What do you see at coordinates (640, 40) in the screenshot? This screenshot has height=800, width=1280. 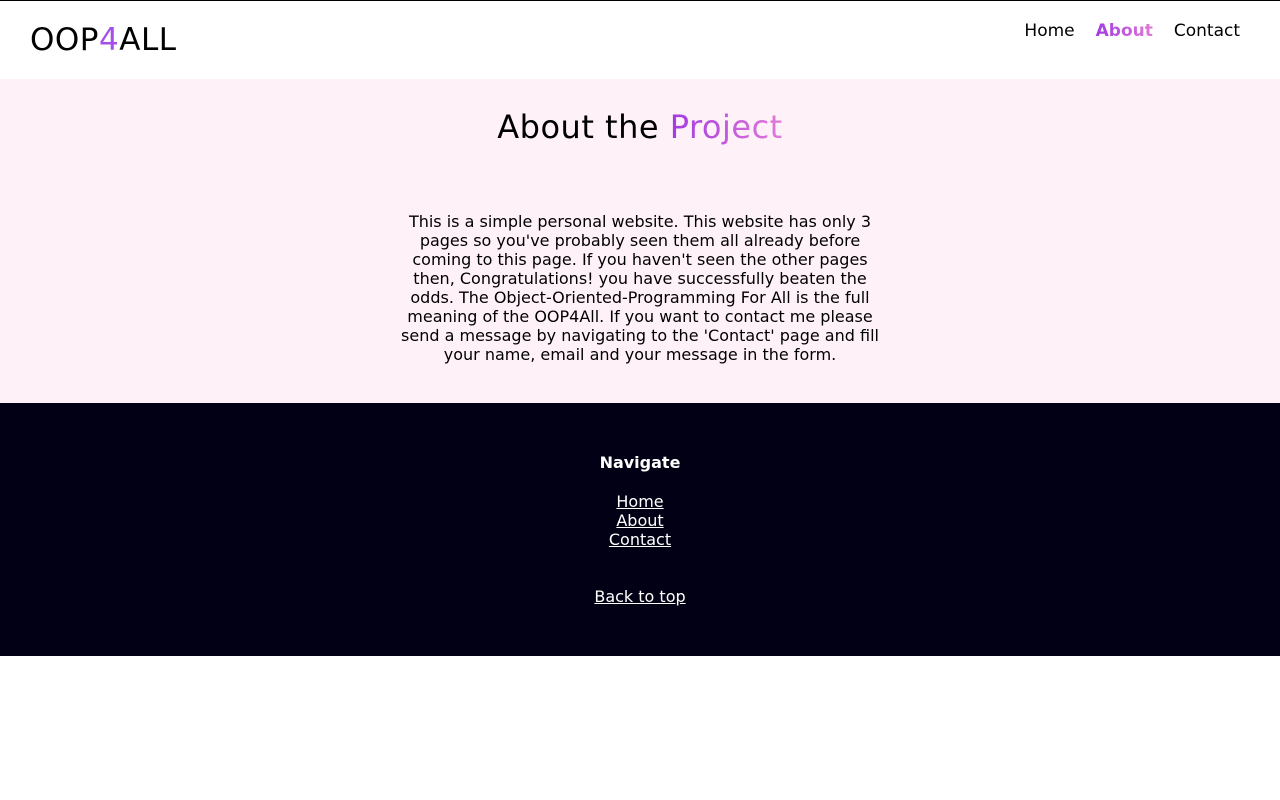 I see `site-header: OOP4ALL Home About Contact` at bounding box center [640, 40].